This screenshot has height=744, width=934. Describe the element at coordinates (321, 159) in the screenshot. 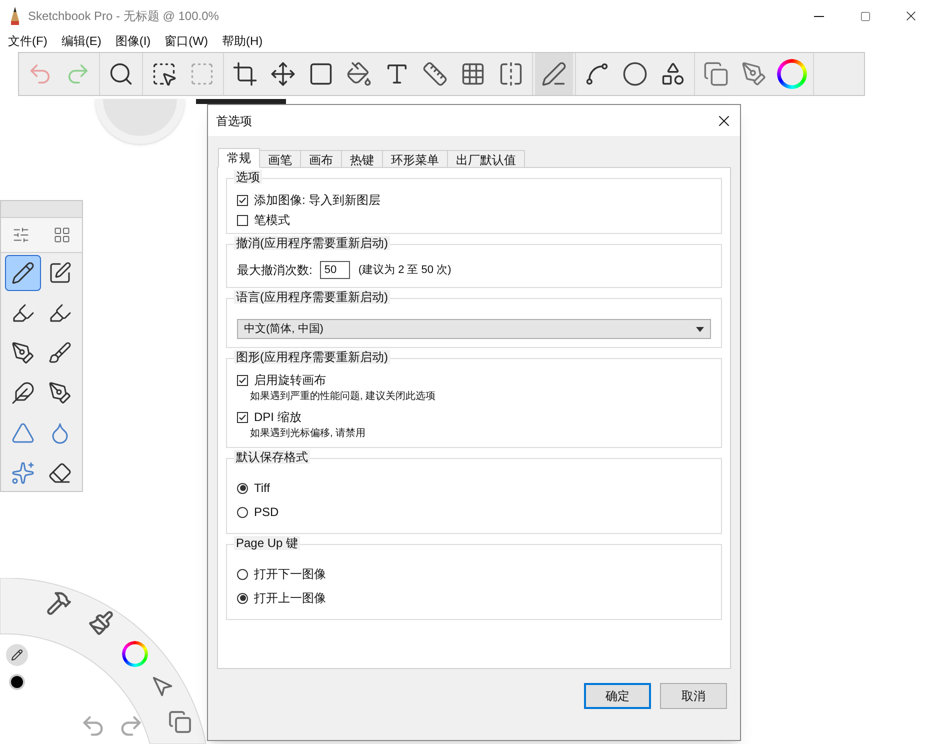

I see `tab: 画布` at that location.